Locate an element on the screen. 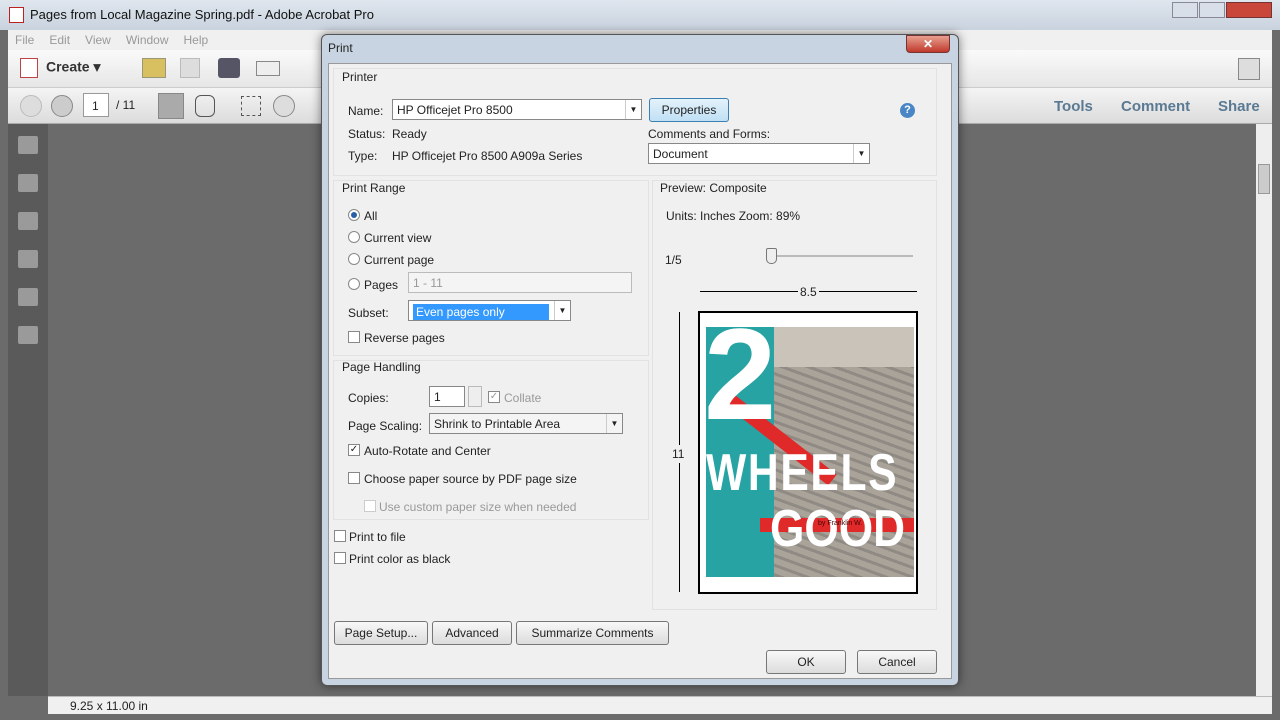  current-view-label: Current view is located at coordinates (398, 238).